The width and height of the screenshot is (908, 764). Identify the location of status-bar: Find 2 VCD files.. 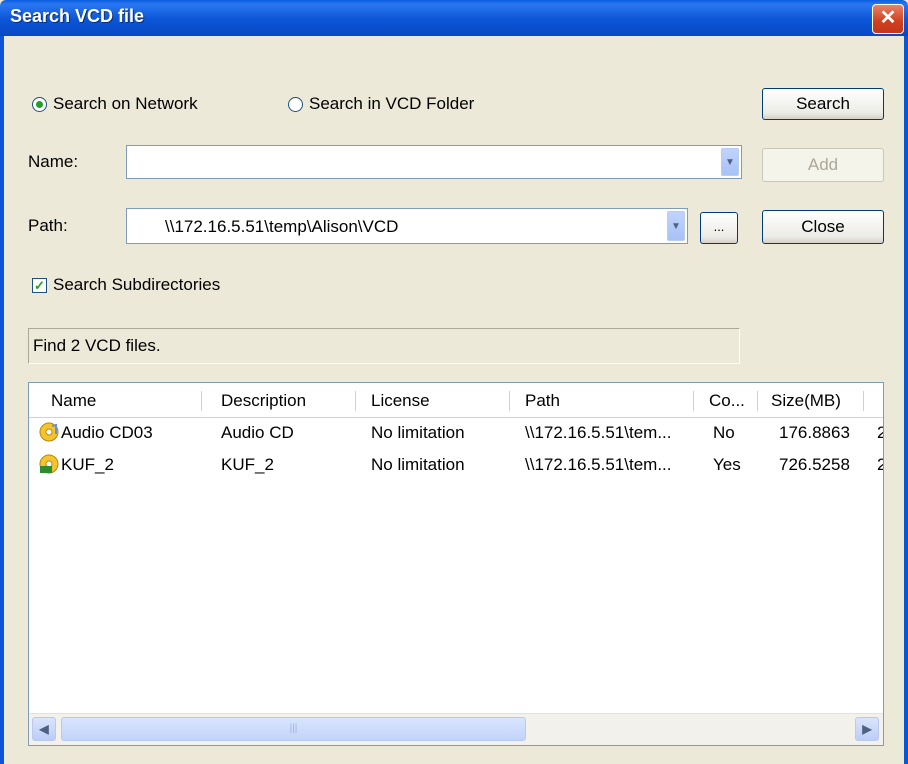
(384, 346).